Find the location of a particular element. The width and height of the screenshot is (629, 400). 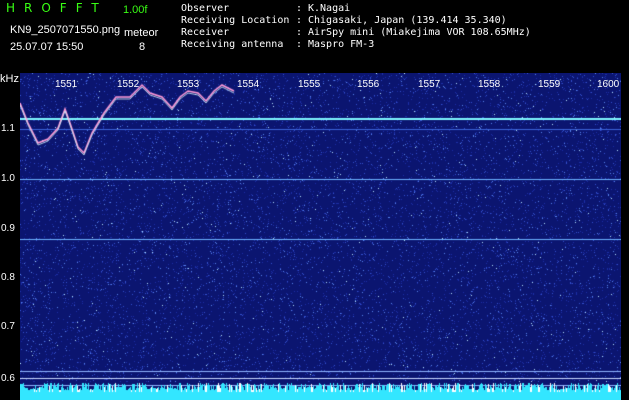

x-tick-label: 1556 is located at coordinates (368, 84).